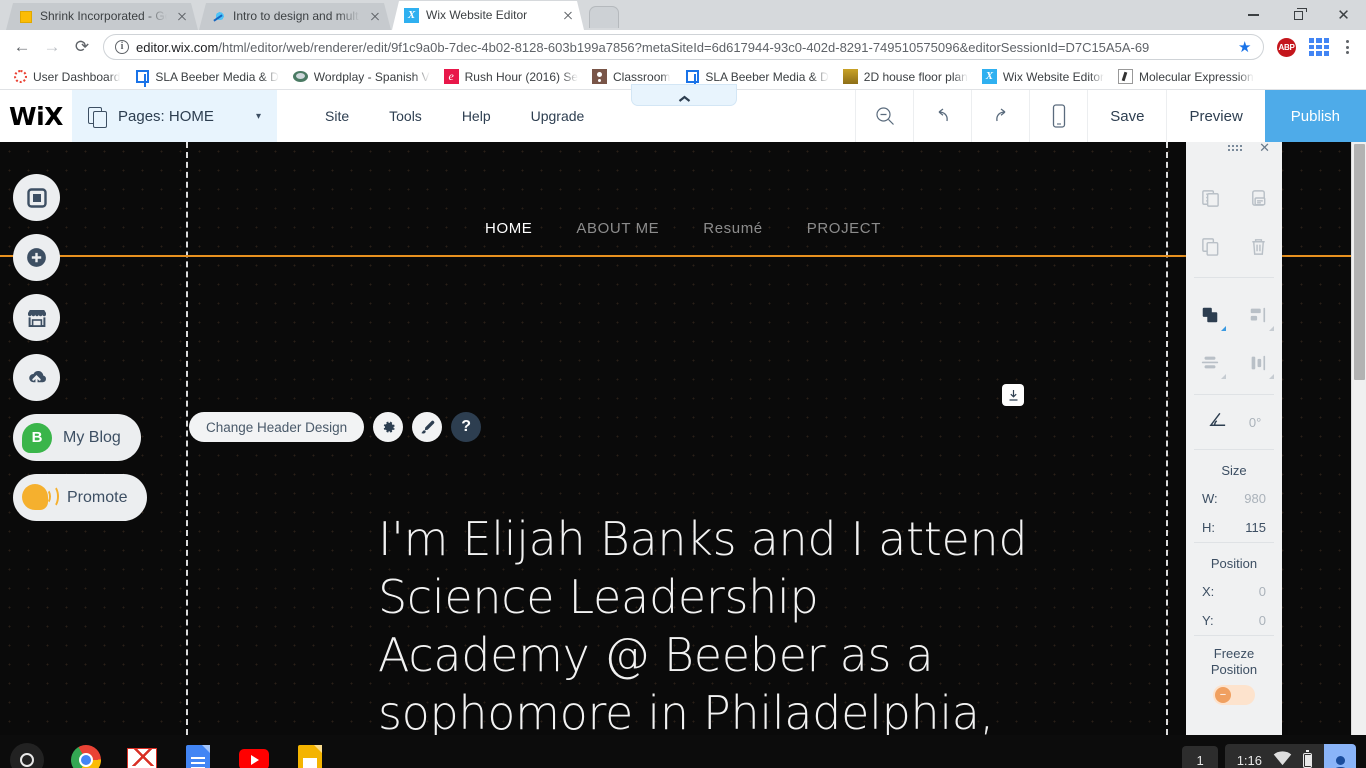 This screenshot has height=768, width=1366. What do you see at coordinates (1258, 198) in the screenshot?
I see `paste-icon` at bounding box center [1258, 198].